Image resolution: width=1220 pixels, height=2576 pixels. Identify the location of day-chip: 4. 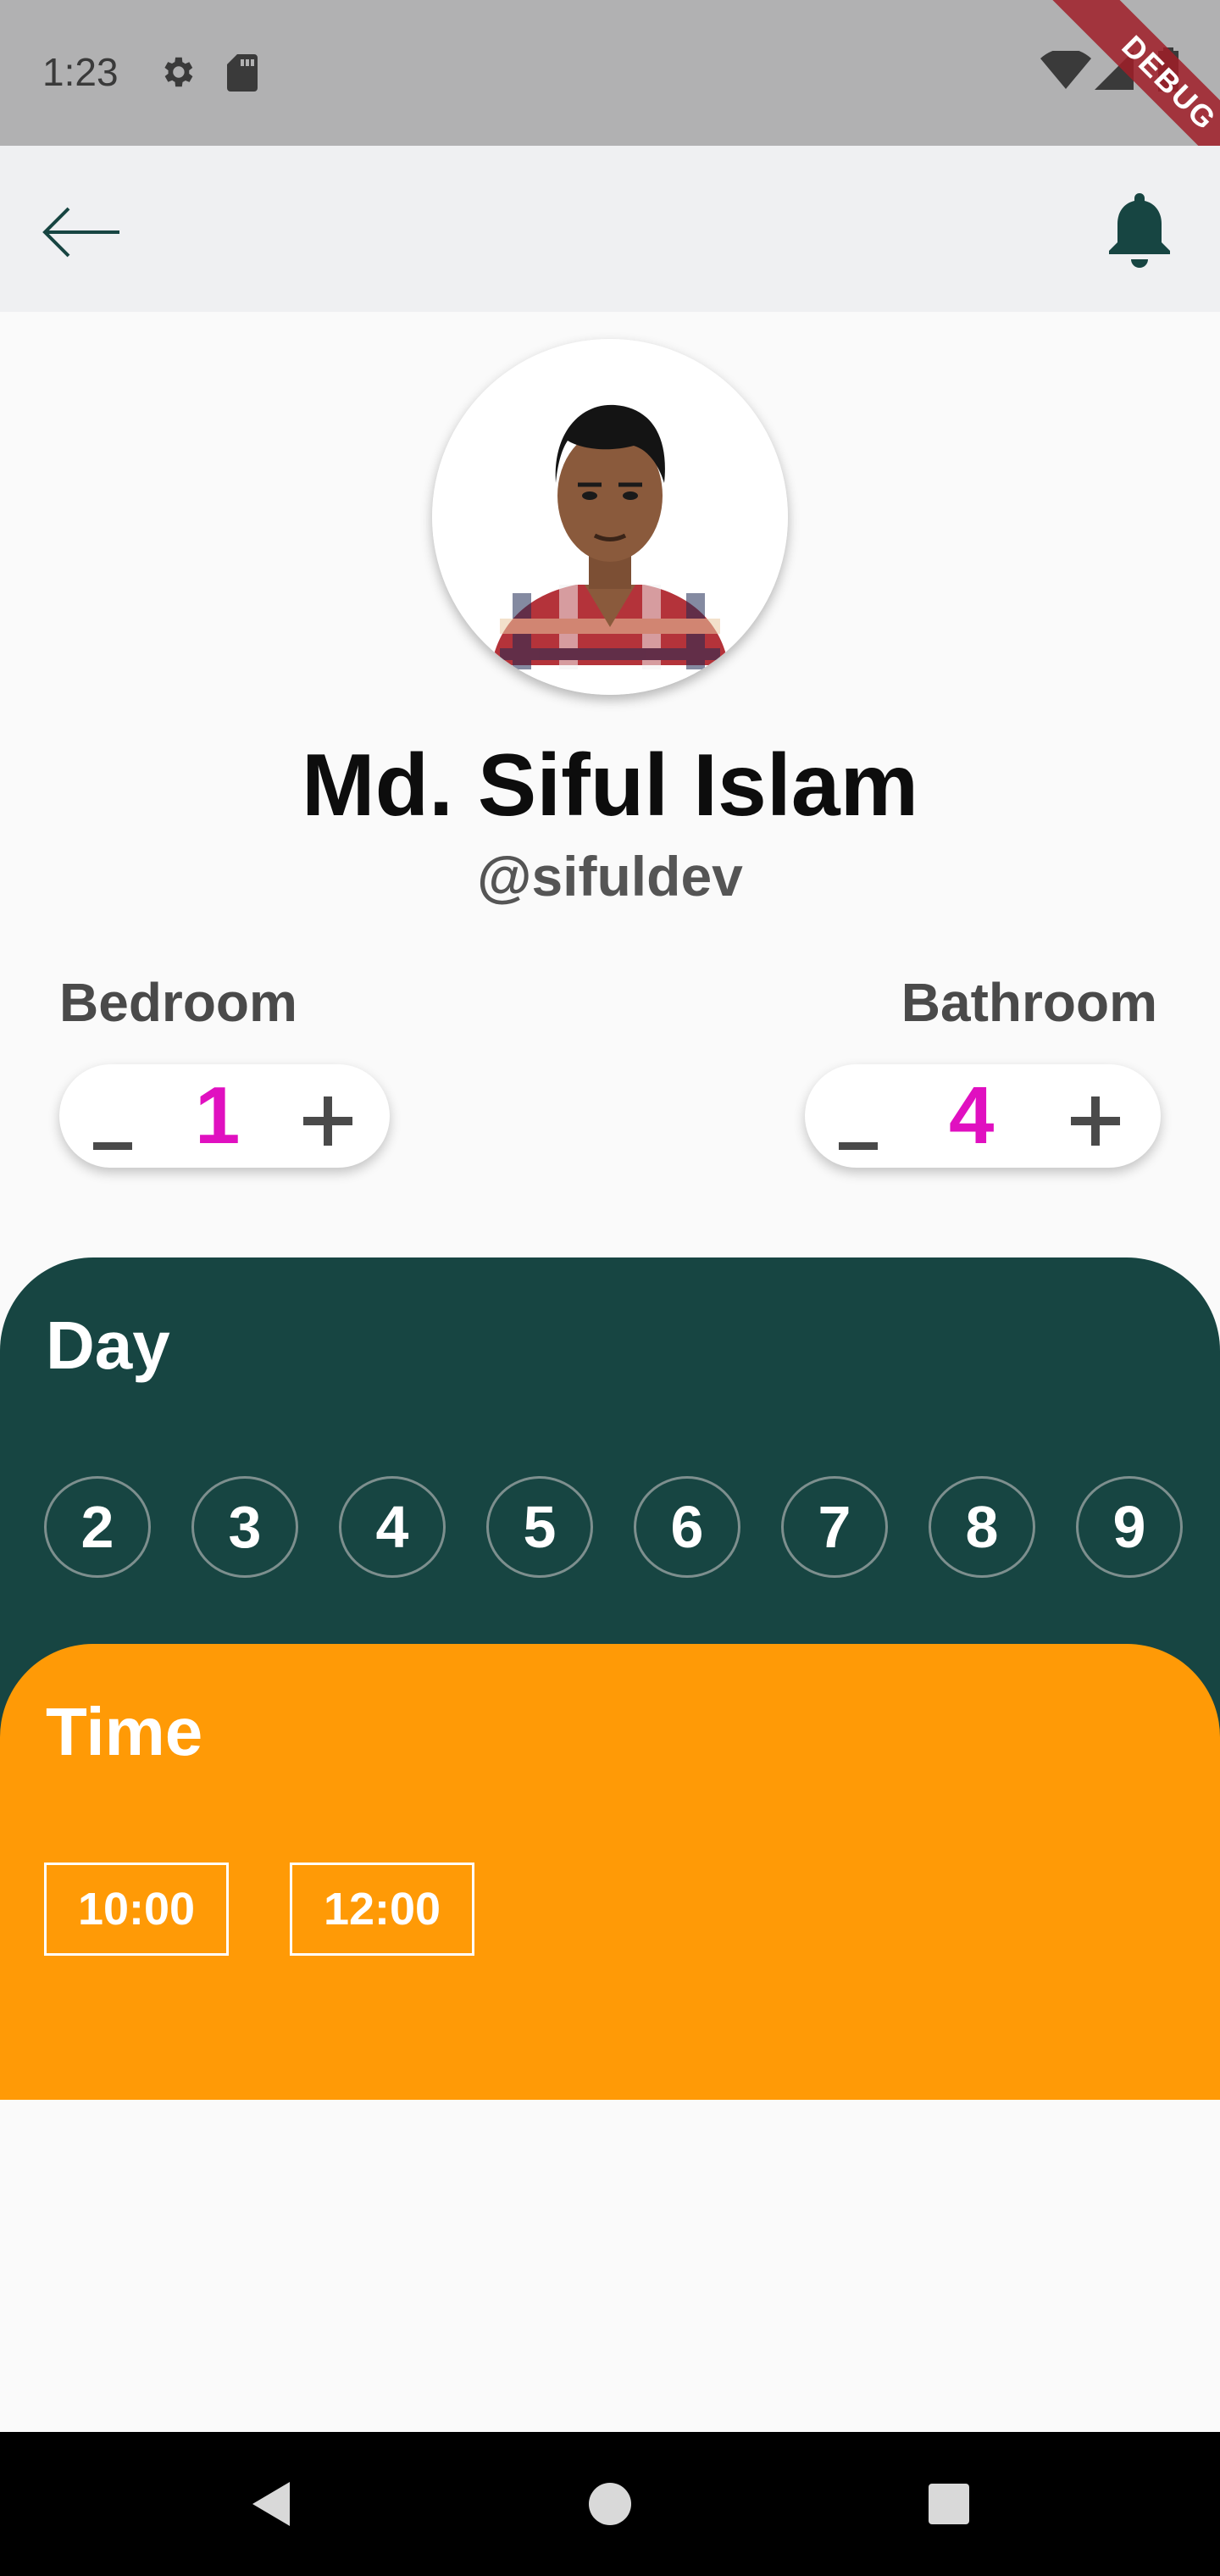
(392, 1527).